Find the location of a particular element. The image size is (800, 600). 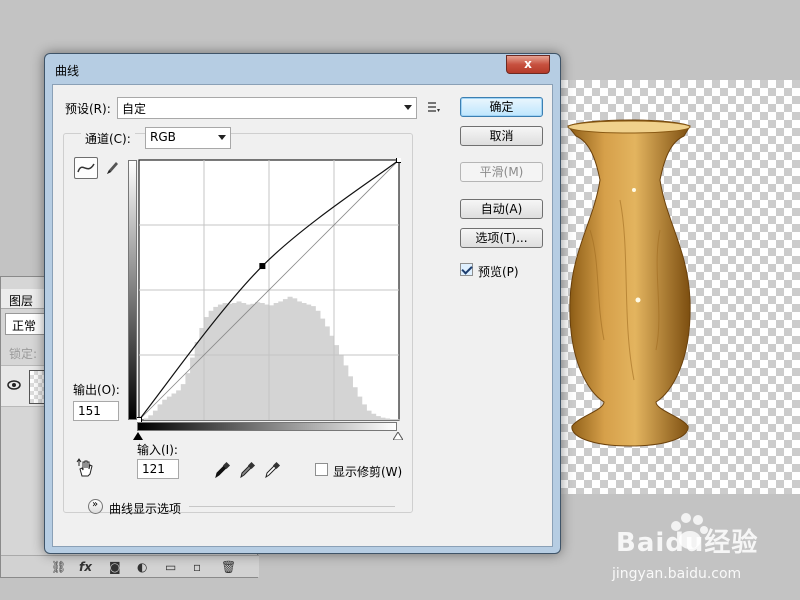

close-button: x is located at coordinates (528, 64).